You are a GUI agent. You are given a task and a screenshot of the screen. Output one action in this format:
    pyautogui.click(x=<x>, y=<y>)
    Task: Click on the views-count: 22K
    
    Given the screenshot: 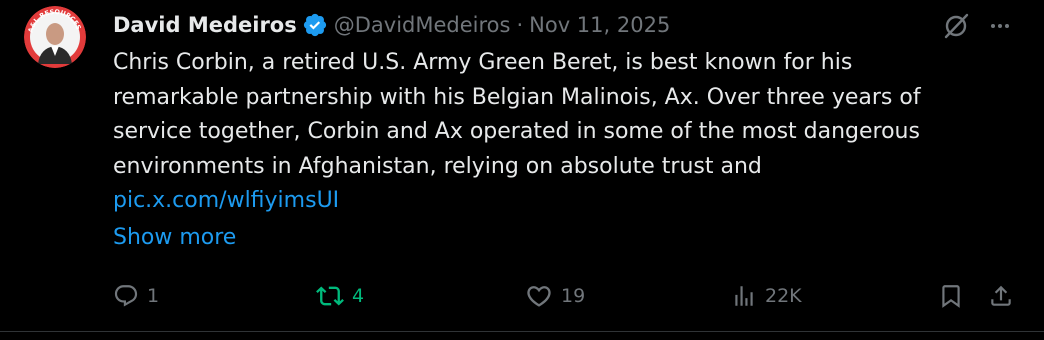 What is the action you would take?
    pyautogui.click(x=783, y=296)
    